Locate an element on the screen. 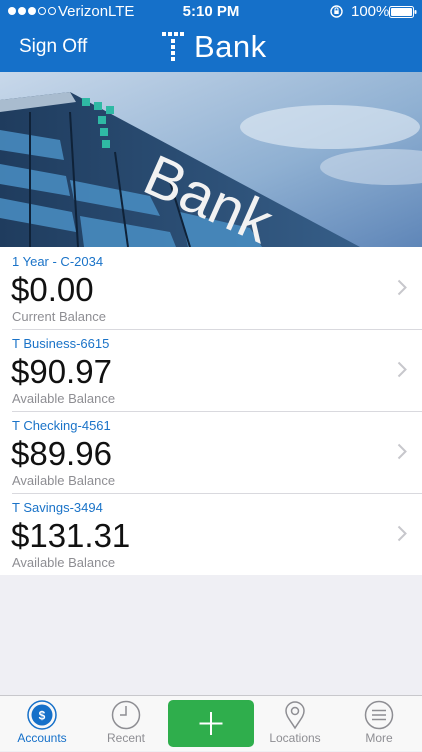 The width and height of the screenshot is (422, 752). menu-icon is located at coordinates (379, 715).